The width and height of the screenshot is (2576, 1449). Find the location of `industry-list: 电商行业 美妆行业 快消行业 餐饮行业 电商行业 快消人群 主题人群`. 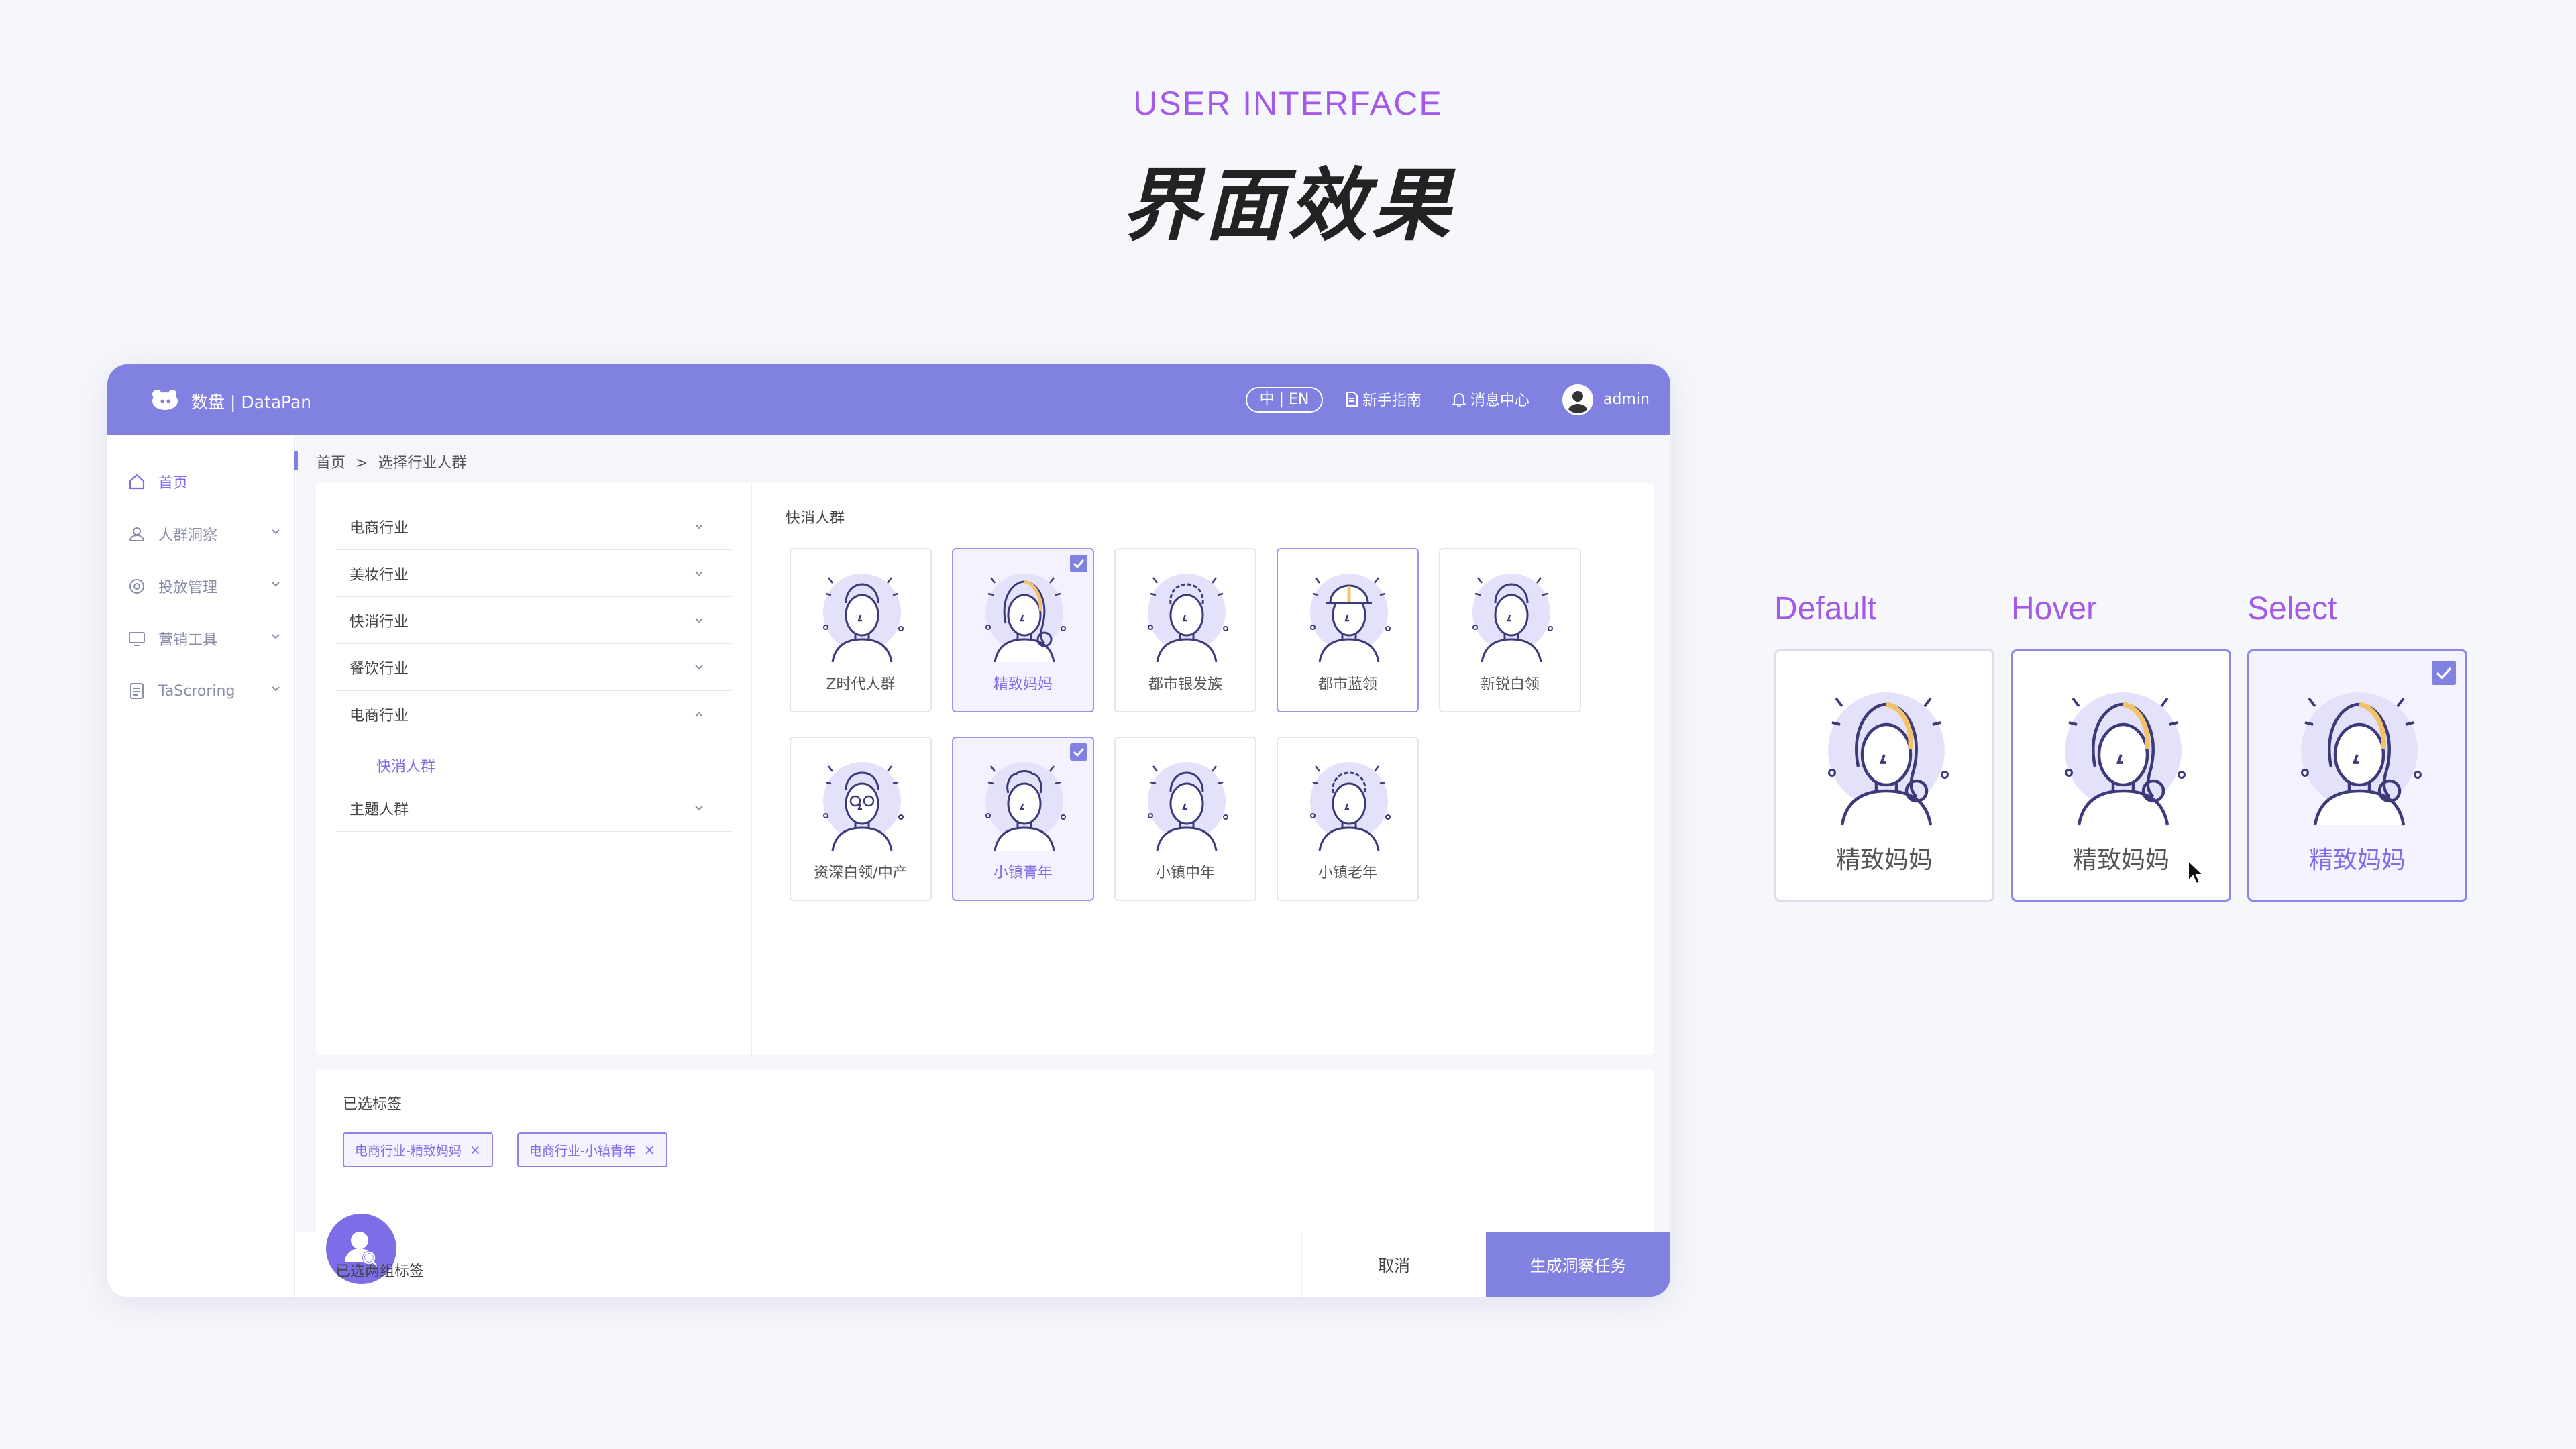

industry-list: 电商行业 美妆行业 快消行业 餐饮行业 电商行业 快消人群 主题人群 is located at coordinates (534, 769).